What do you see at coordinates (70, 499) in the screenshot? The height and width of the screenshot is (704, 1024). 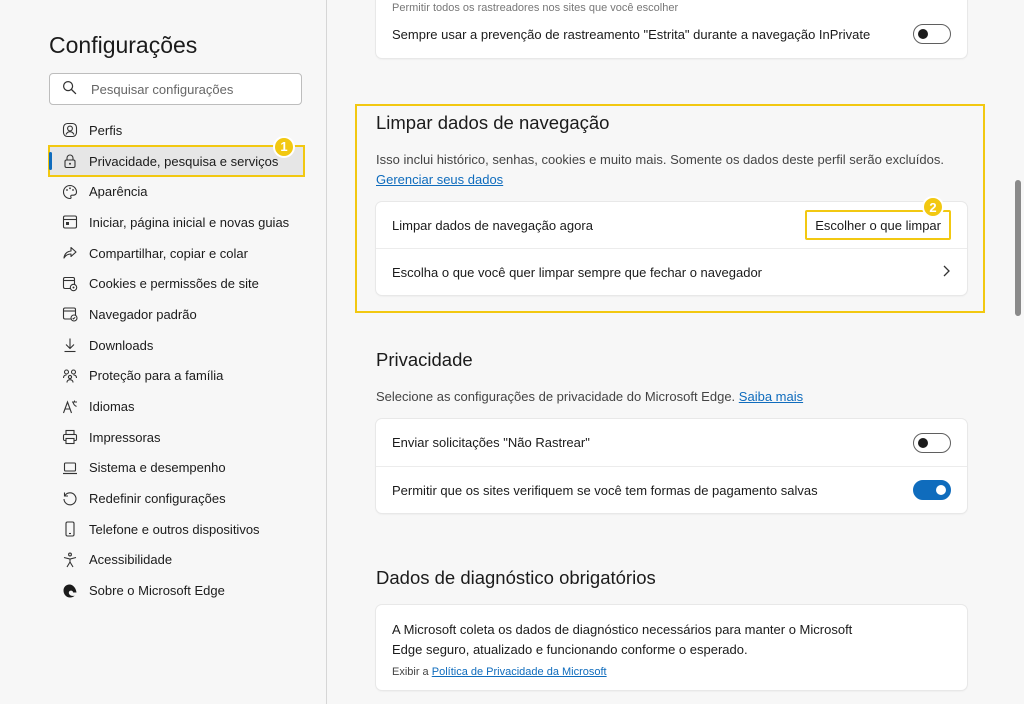 I see `reset-icon` at bounding box center [70, 499].